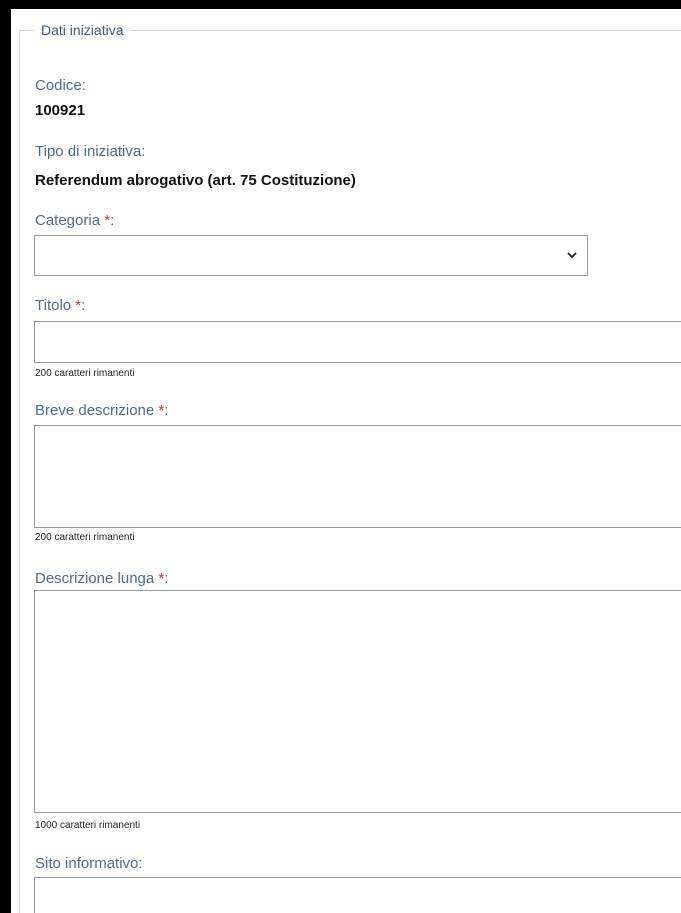 The image size is (681, 913). I want to click on descrizione-lunga-label: Descrizione lunga *:, so click(101, 579).